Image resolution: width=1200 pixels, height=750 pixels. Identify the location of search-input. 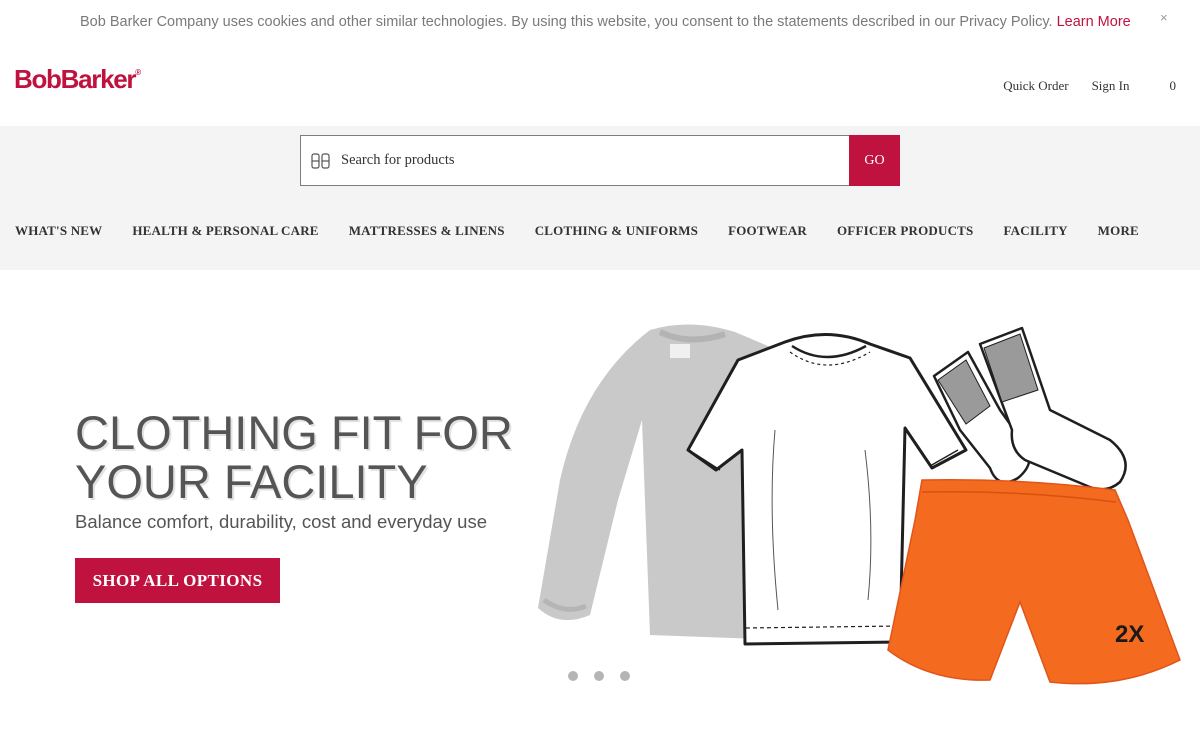
(591, 160).